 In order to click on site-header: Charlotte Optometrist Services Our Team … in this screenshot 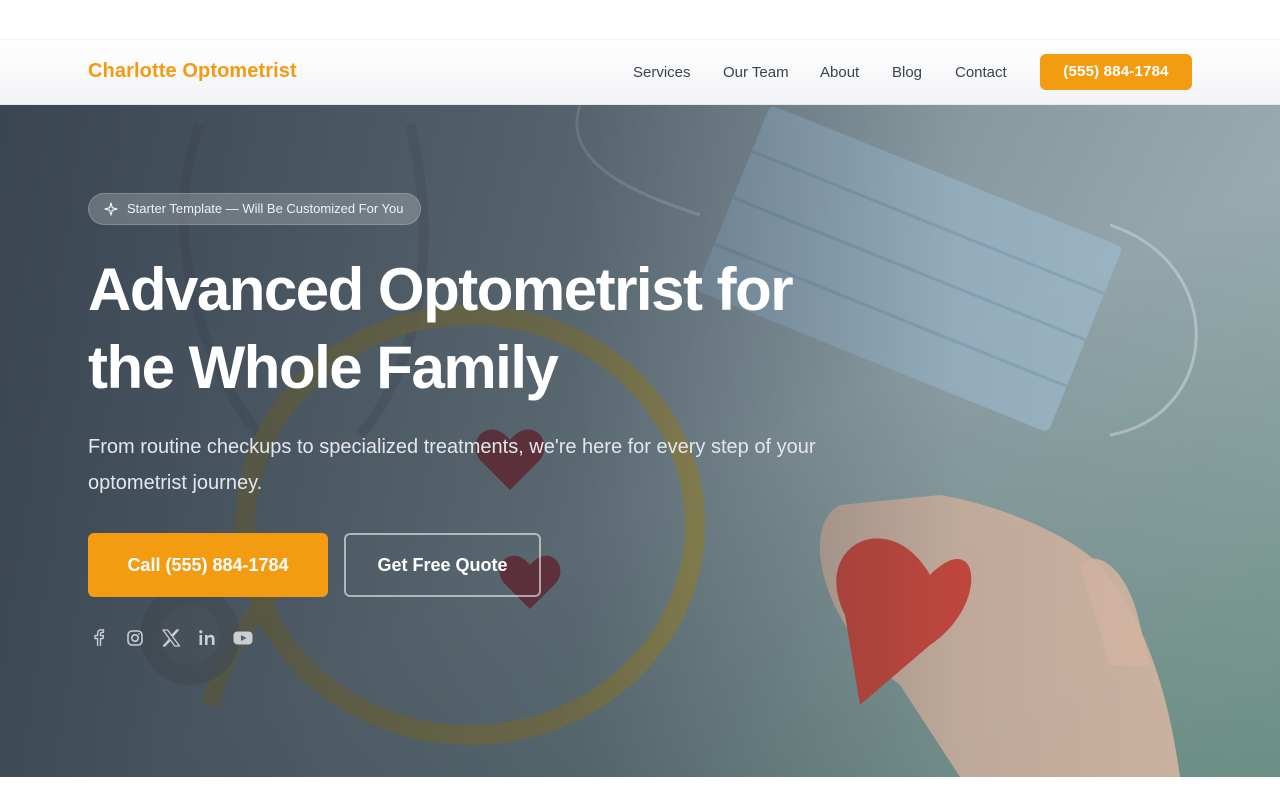, I will do `click(640, 72)`.